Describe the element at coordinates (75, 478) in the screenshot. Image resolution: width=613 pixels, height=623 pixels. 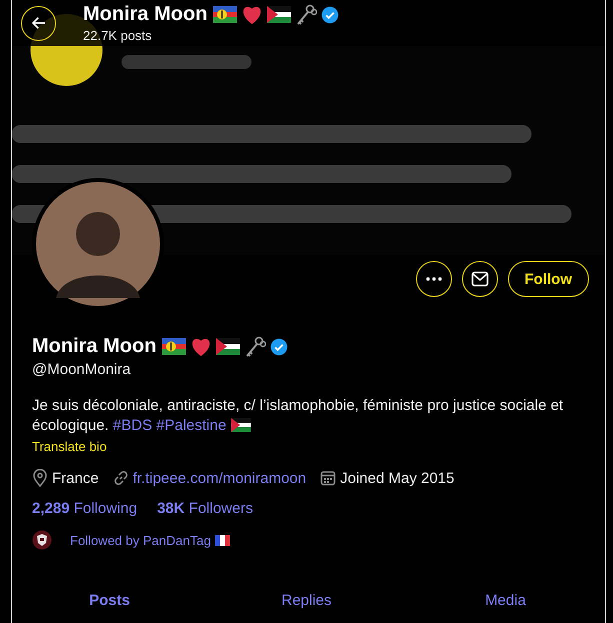
I see `location-text: France` at that location.